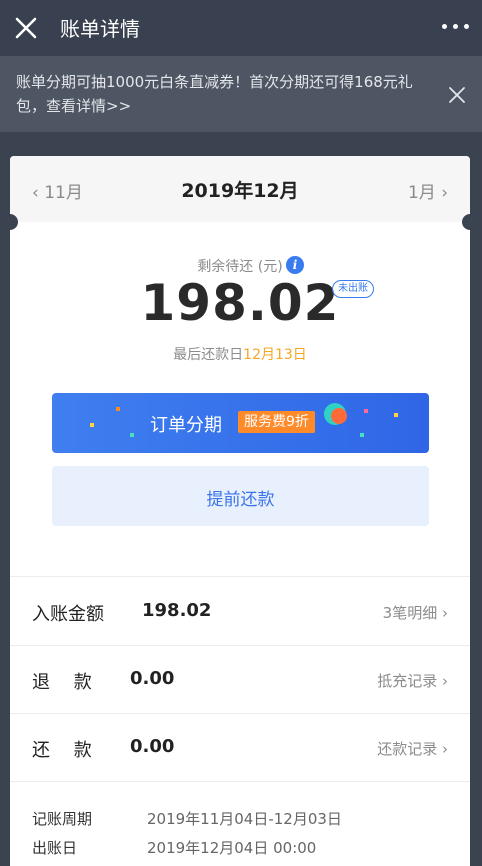  Describe the element at coordinates (208, 355) in the screenshot. I see `due-date-prefix: 最后还款日` at that location.